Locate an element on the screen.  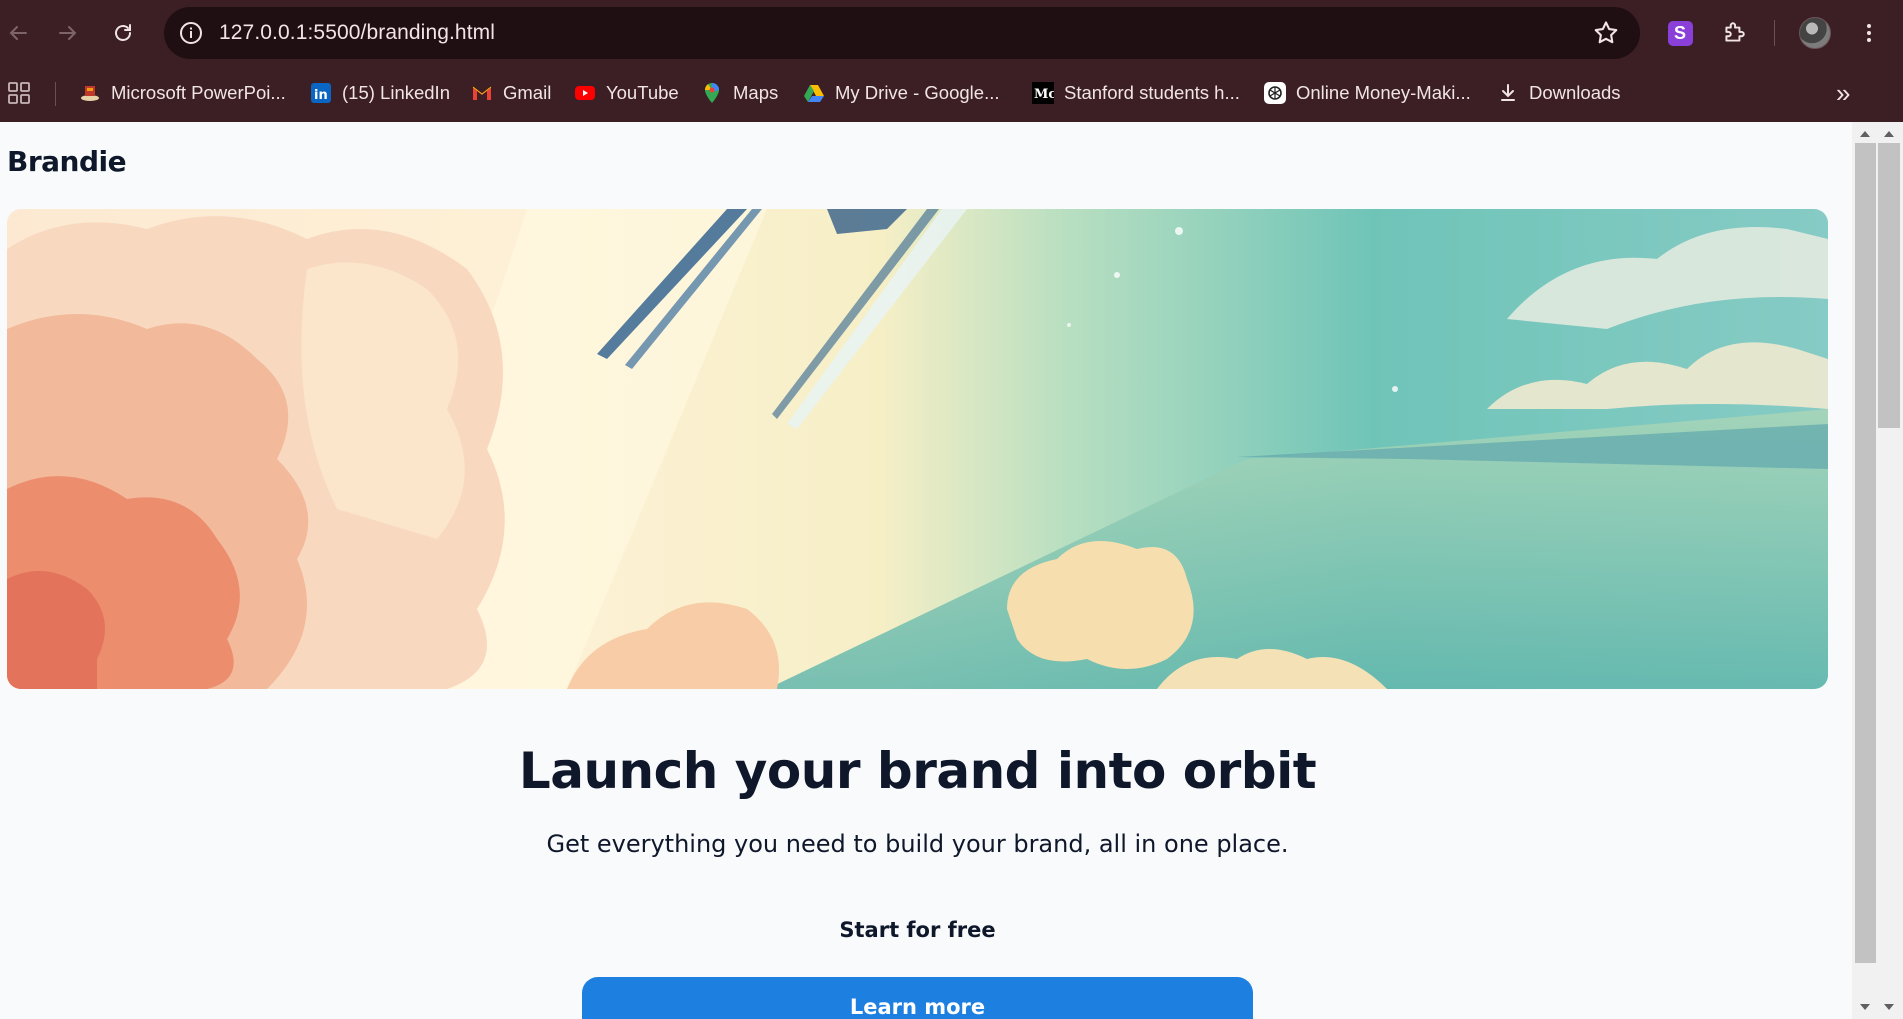
toolbar-divider is located at coordinates (1774, 33).